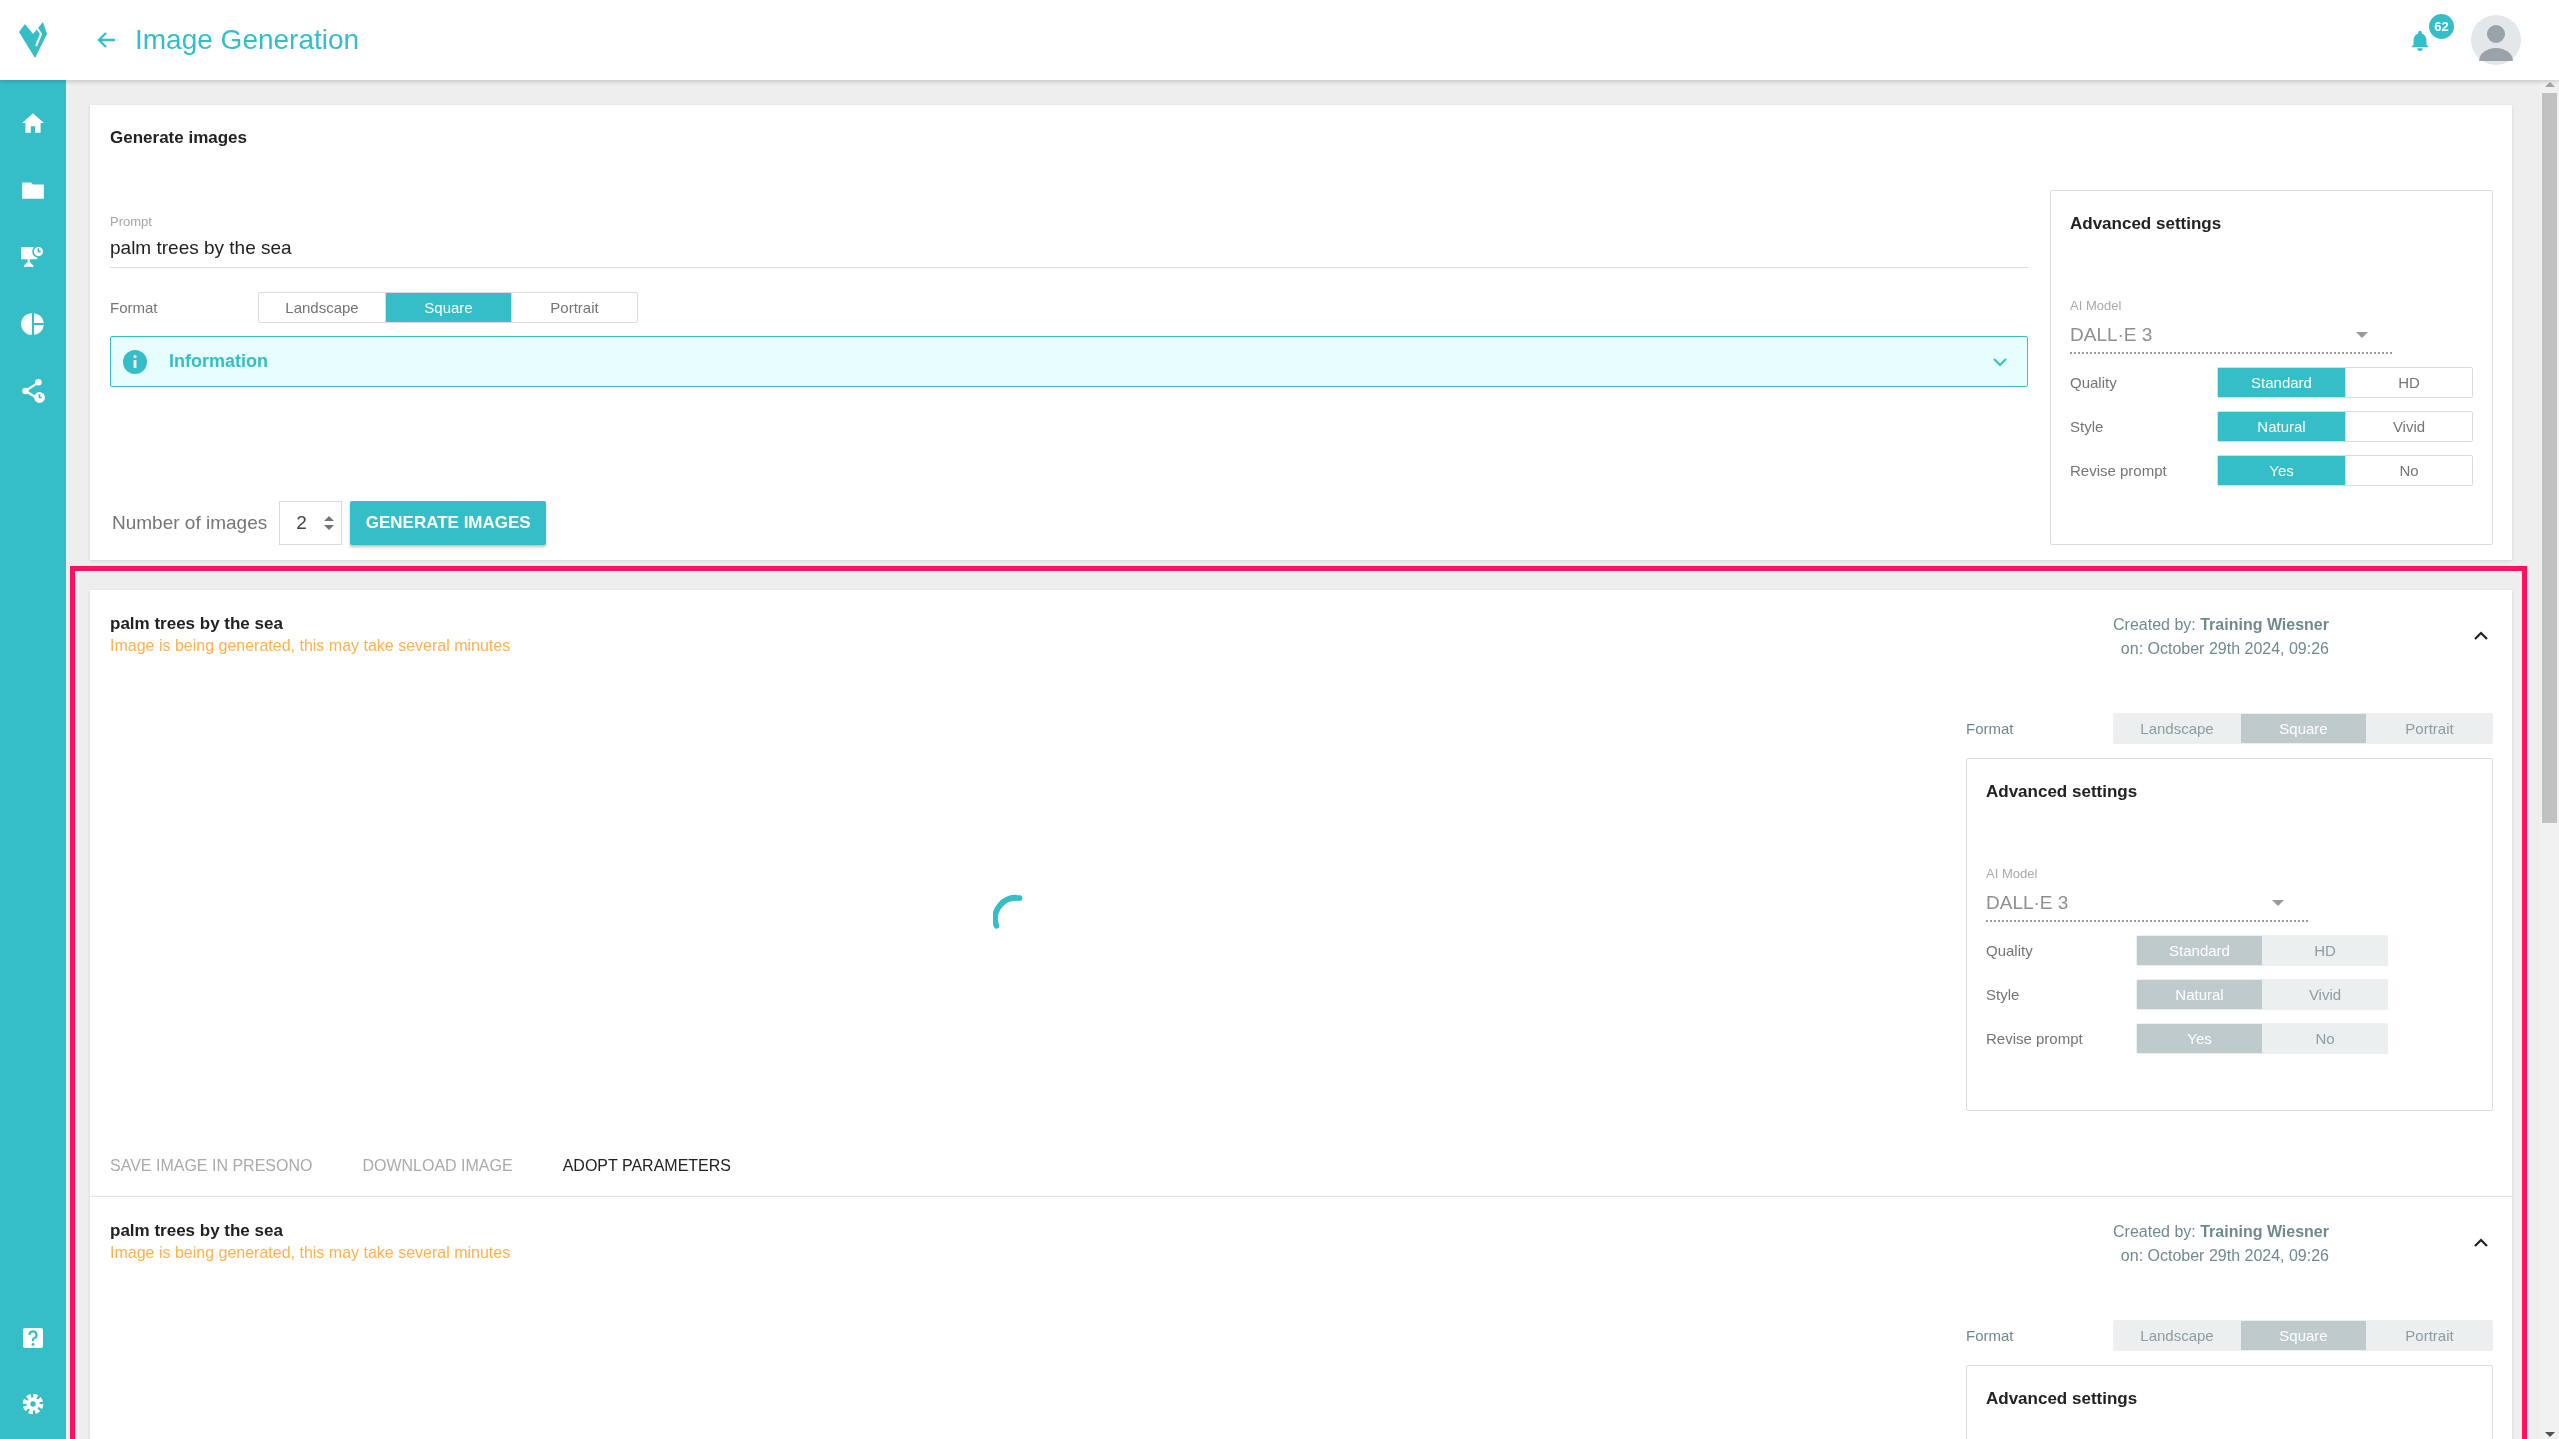 The image size is (2559, 1439). What do you see at coordinates (2408, 426) in the screenshot?
I see `toggle-option: Vivid` at bounding box center [2408, 426].